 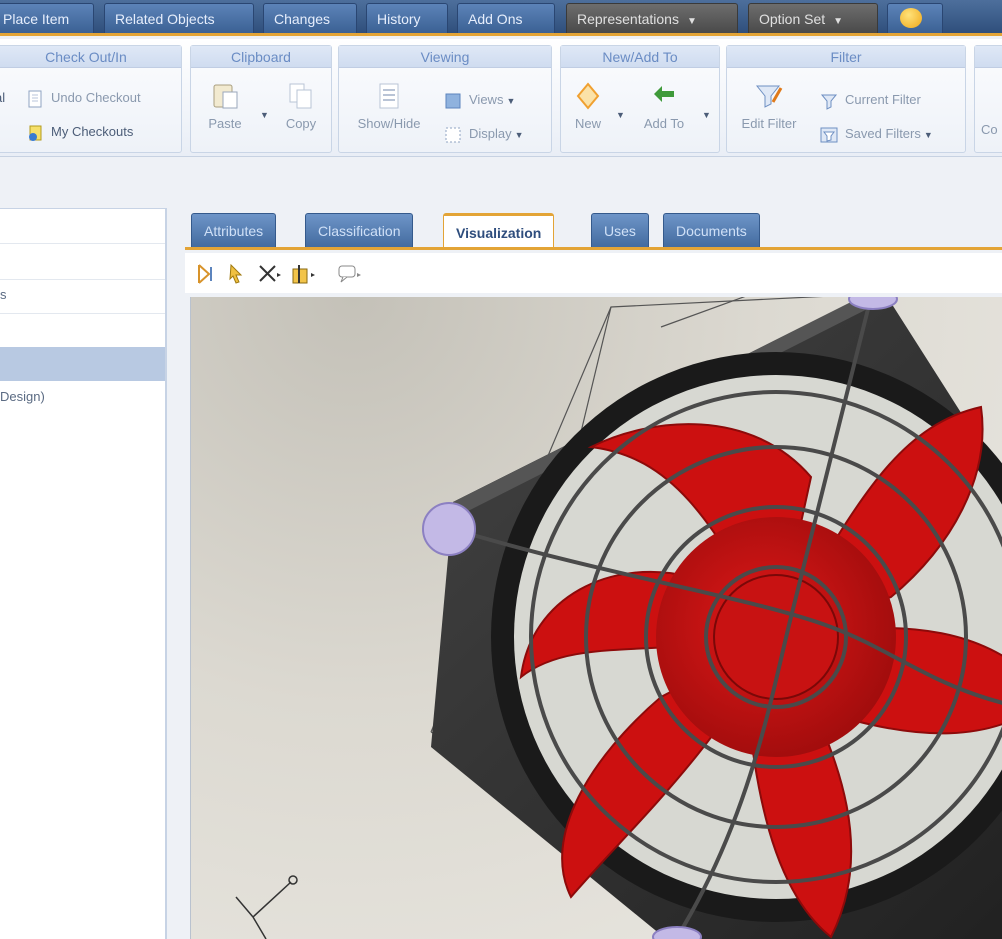 I want to click on tab-visualization: Visualization, so click(x=499, y=230).